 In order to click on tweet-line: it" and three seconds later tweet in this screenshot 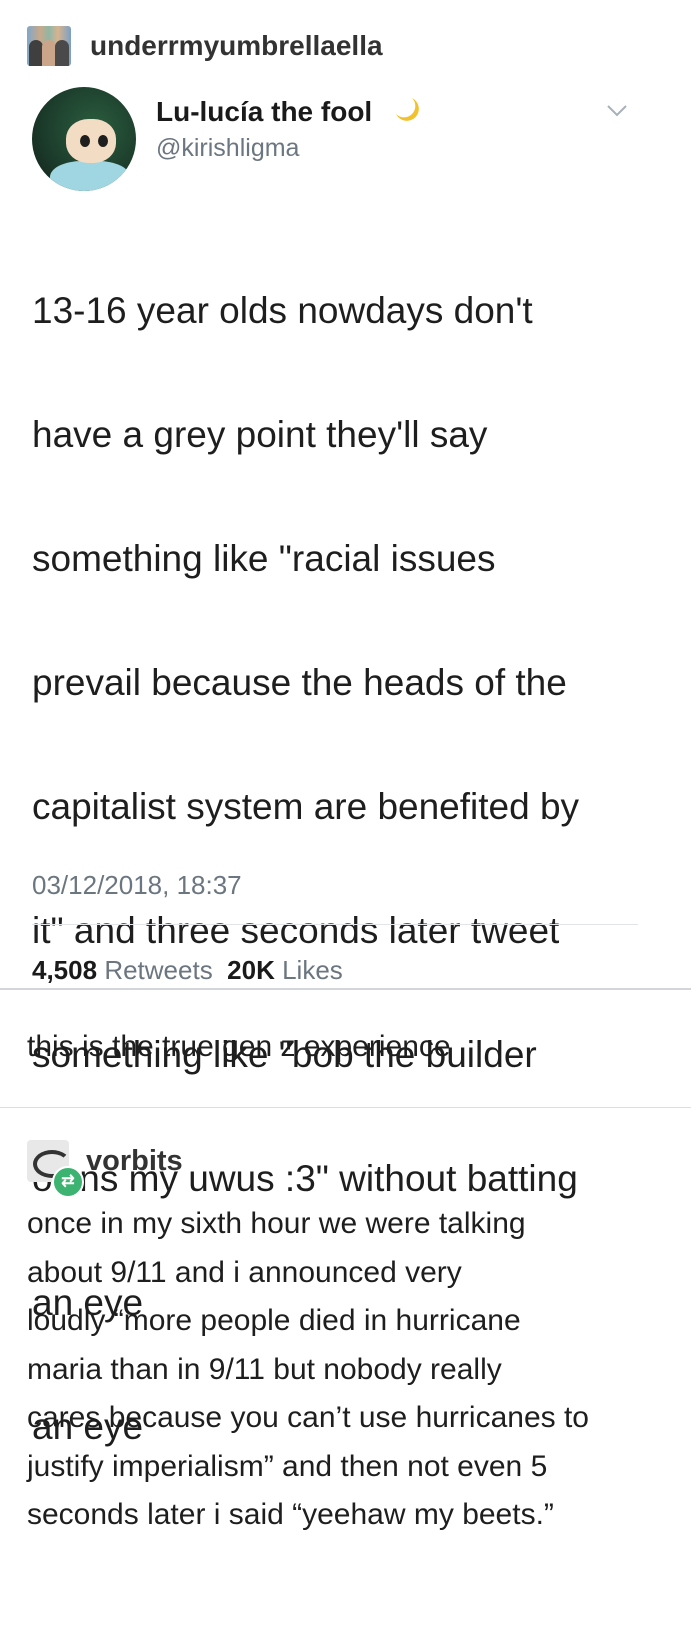, I will do `click(296, 930)`.